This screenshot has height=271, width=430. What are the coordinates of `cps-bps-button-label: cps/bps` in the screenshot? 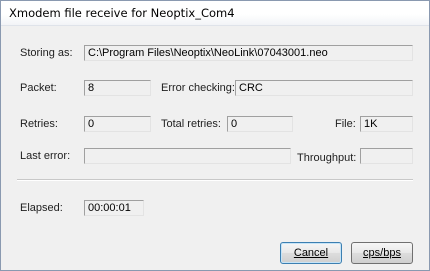 It's located at (382, 253).